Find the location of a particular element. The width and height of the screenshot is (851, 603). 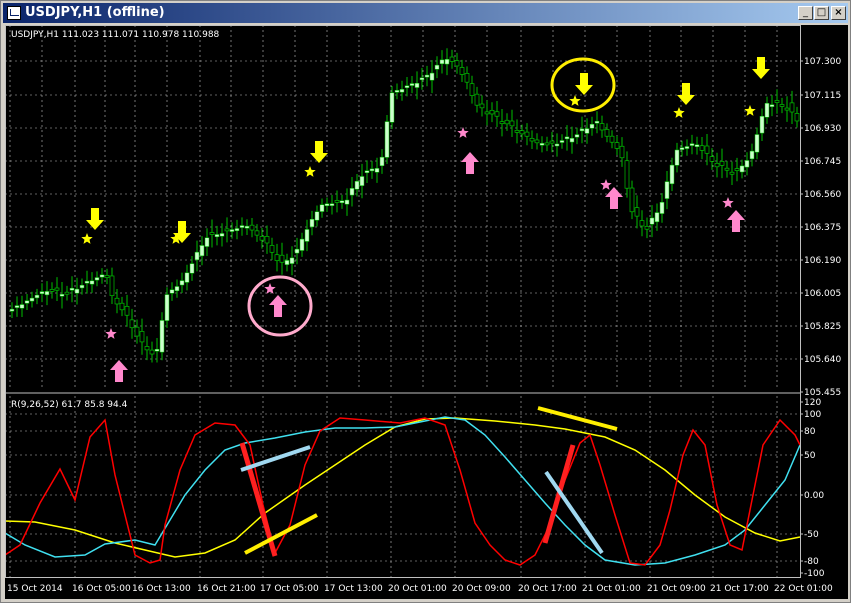

price-tick-label: 106.930 is located at coordinates (822, 129).